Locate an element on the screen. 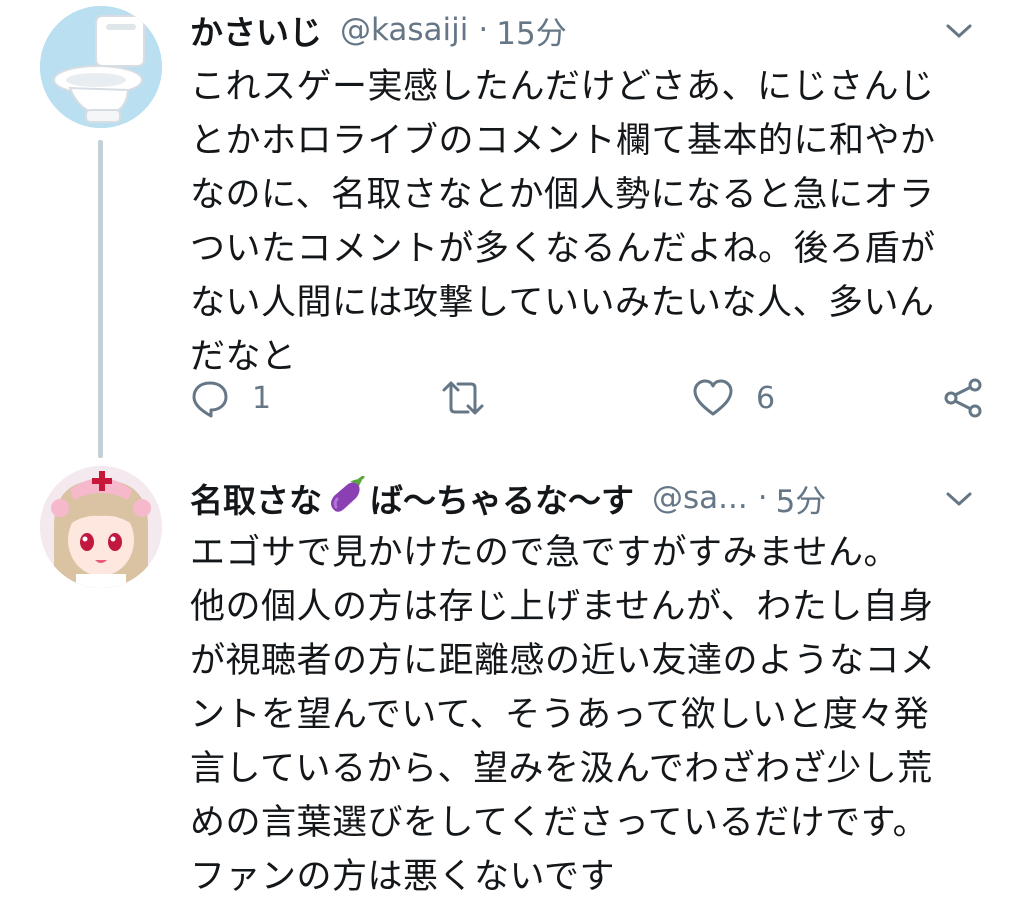 The height and width of the screenshot is (904, 1024). tweet-text-line: ファンの方は悪くないです is located at coordinates (402, 877).